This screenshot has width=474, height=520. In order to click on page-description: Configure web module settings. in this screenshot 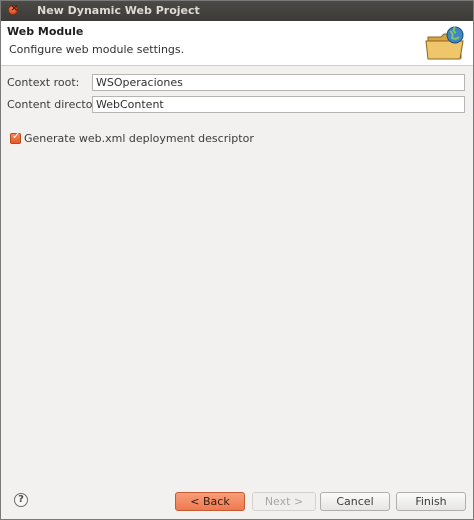, I will do `click(97, 49)`.